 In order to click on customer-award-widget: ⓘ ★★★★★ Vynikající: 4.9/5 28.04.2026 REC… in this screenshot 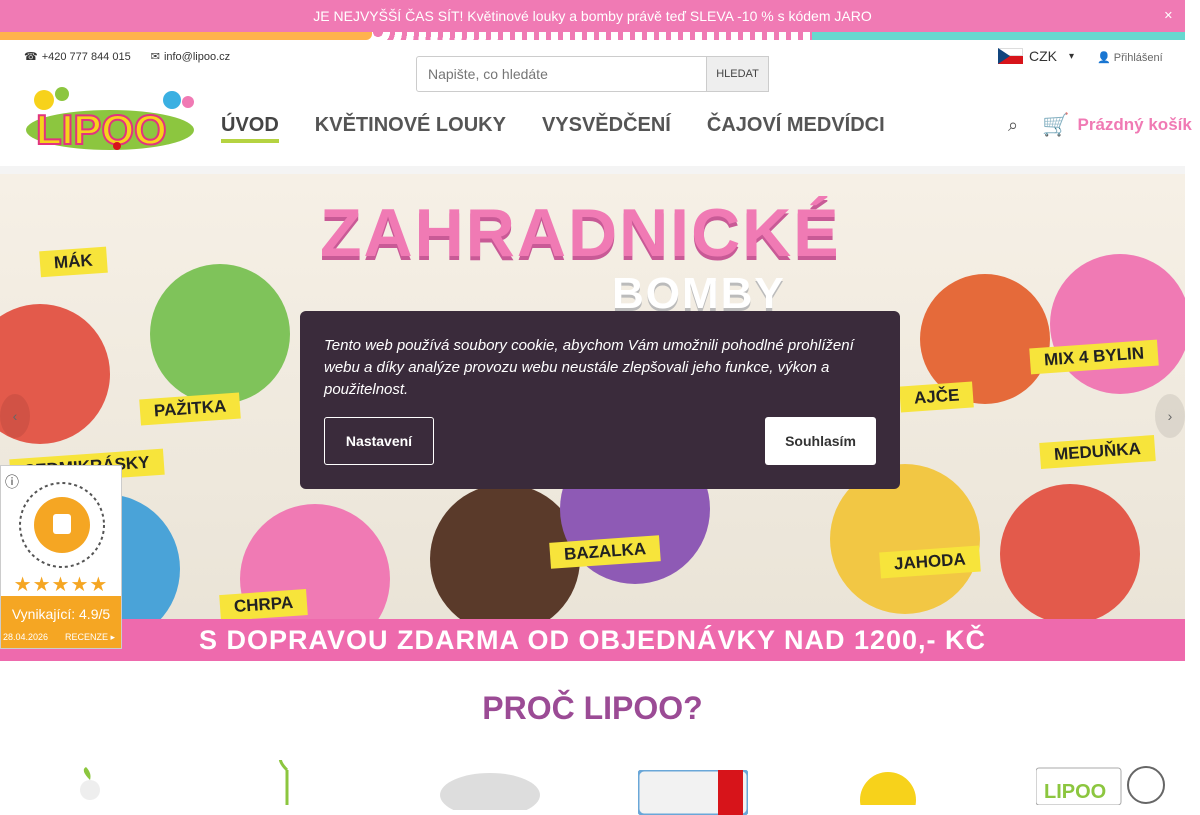, I will do `click(61, 557)`.